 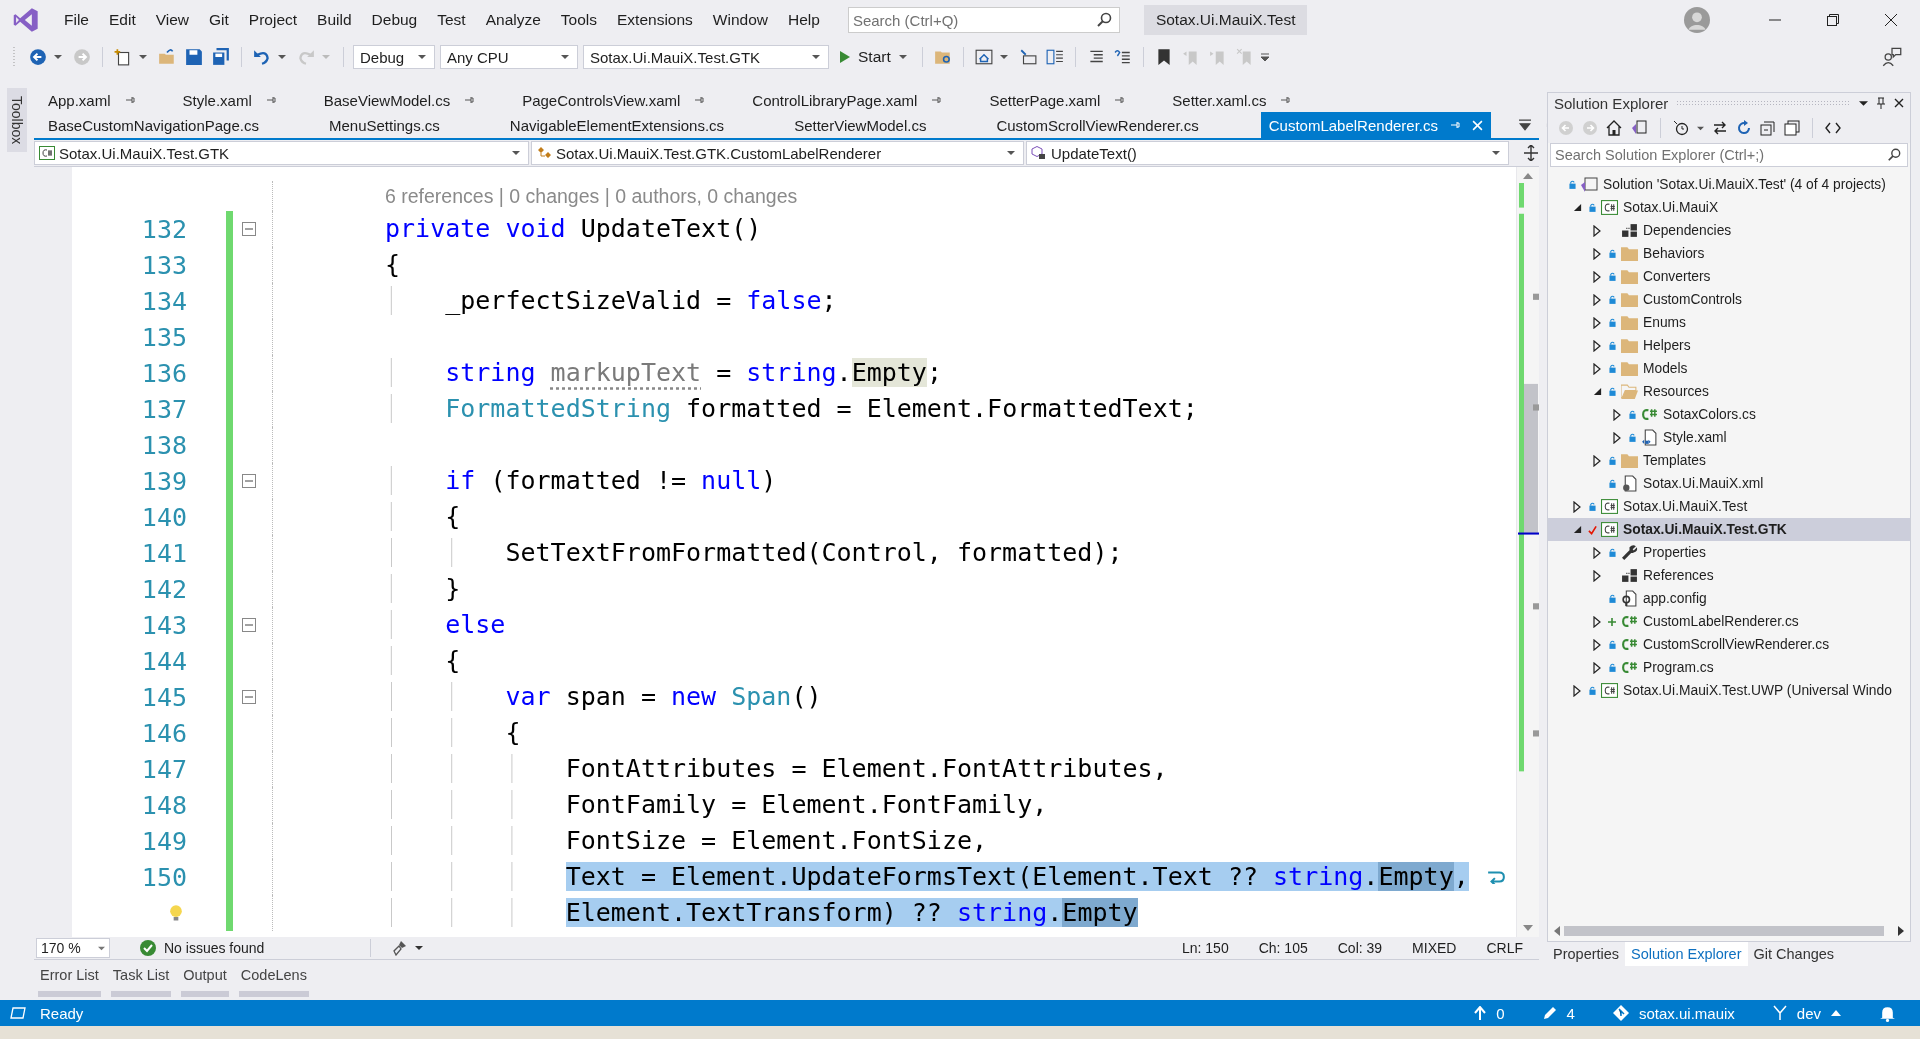 I want to click on panel-tab: Properties, so click(x=1586, y=954).